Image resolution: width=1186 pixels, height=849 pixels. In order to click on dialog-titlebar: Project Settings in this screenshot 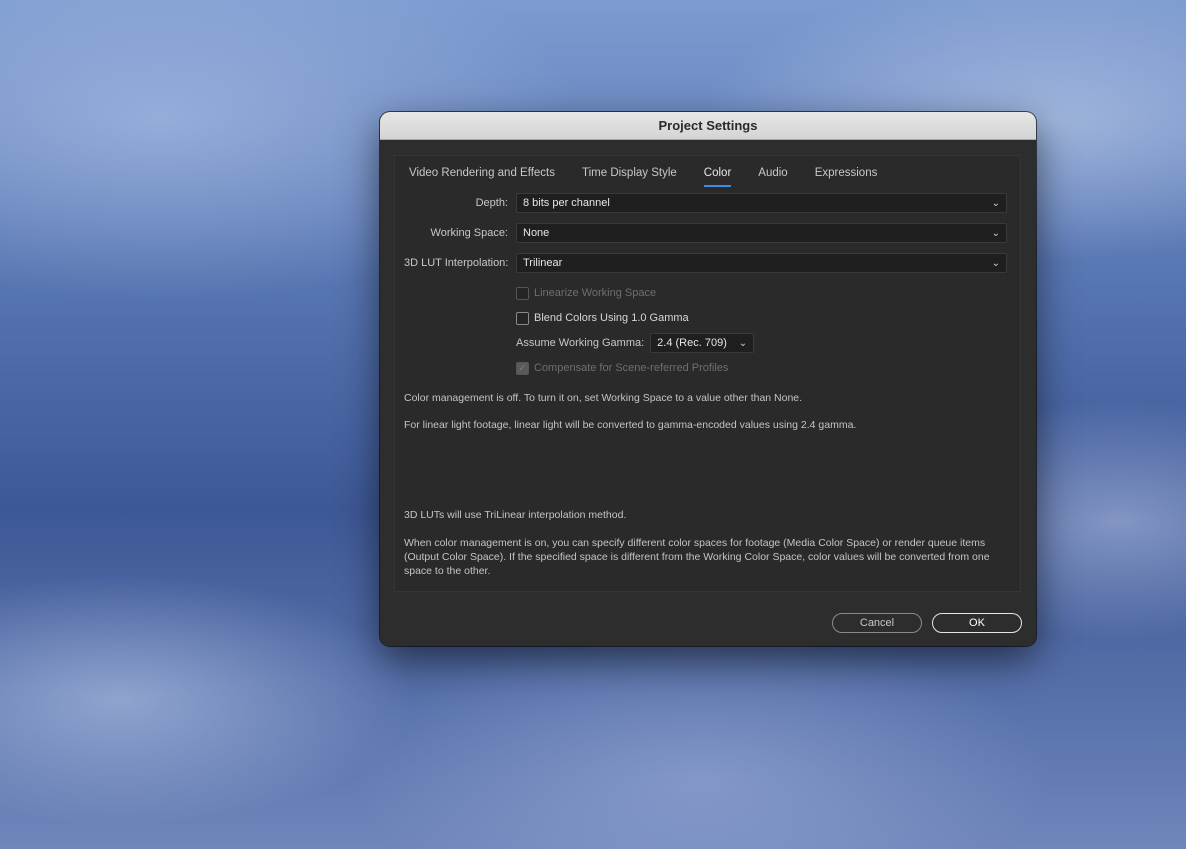, I will do `click(708, 126)`.